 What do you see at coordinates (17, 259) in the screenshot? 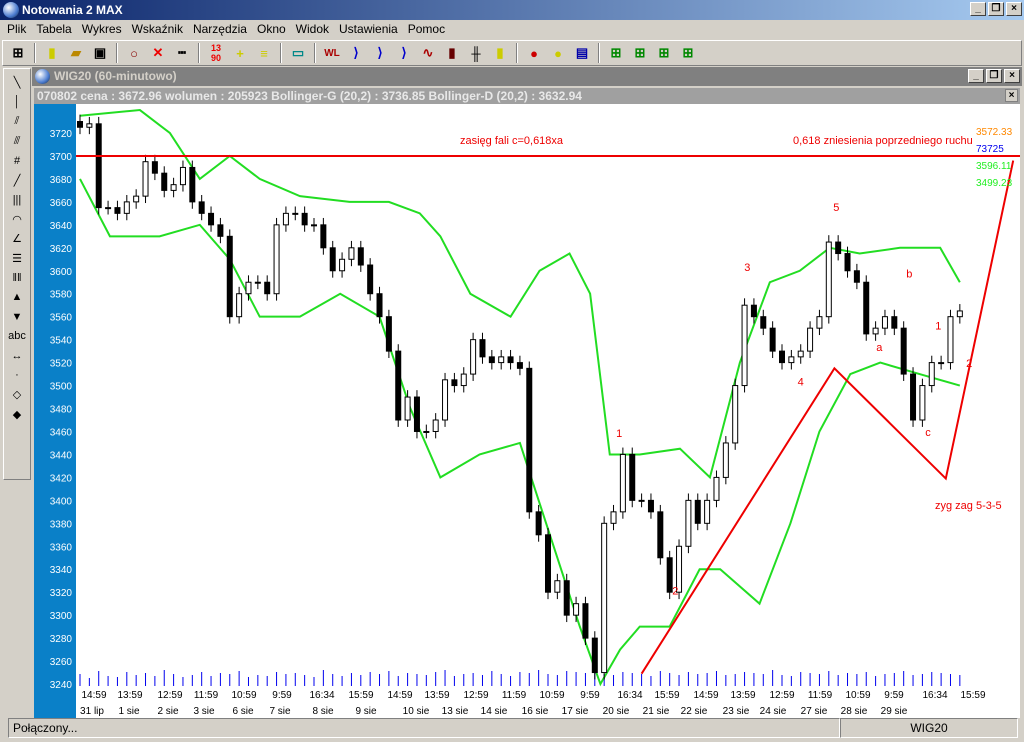
I see `fibo-icon: ☰` at bounding box center [17, 259].